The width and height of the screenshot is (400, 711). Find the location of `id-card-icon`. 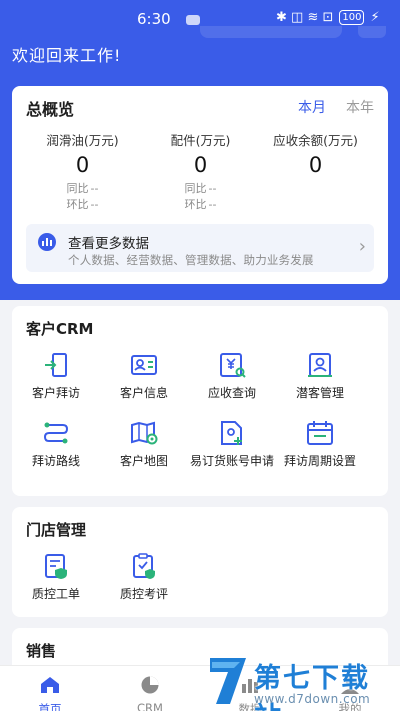

id-card-icon is located at coordinates (144, 365).